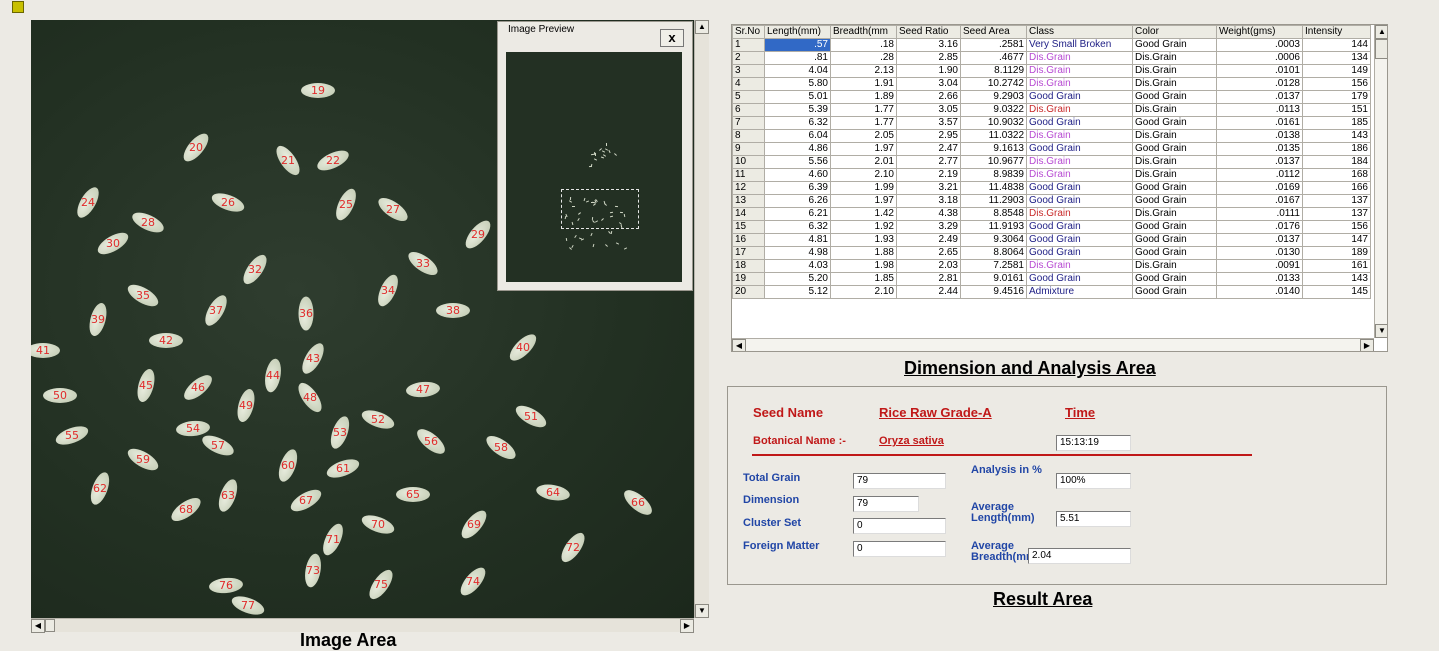 The height and width of the screenshot is (651, 1439). I want to click on table-cell: 156, so click(1336, 84).